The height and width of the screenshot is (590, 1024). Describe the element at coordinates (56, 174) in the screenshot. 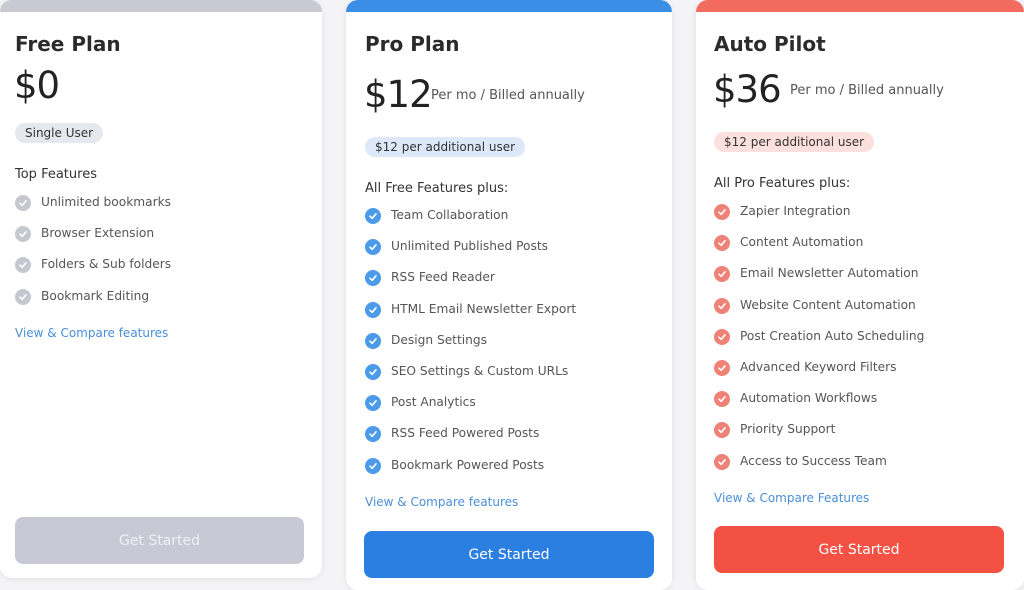

I see `features-title: Top Features` at that location.